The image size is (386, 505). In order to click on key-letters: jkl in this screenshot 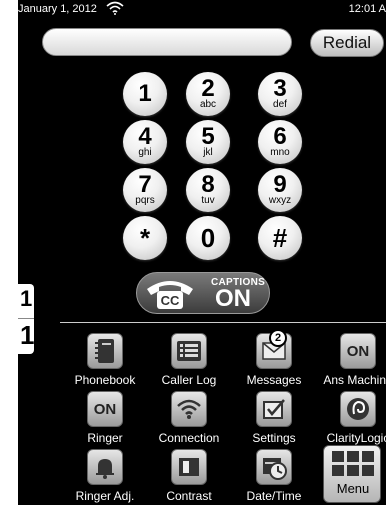, I will do `click(208, 152)`.